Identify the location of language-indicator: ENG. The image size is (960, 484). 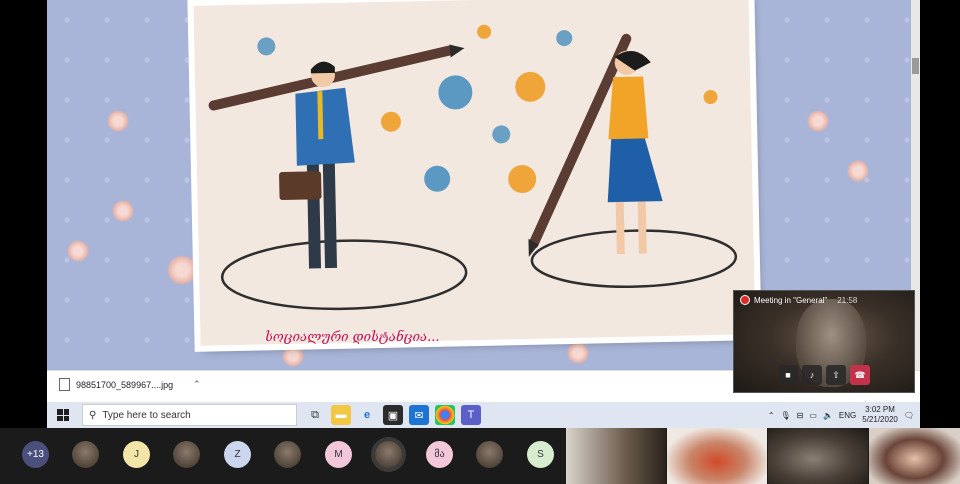
(847, 415).